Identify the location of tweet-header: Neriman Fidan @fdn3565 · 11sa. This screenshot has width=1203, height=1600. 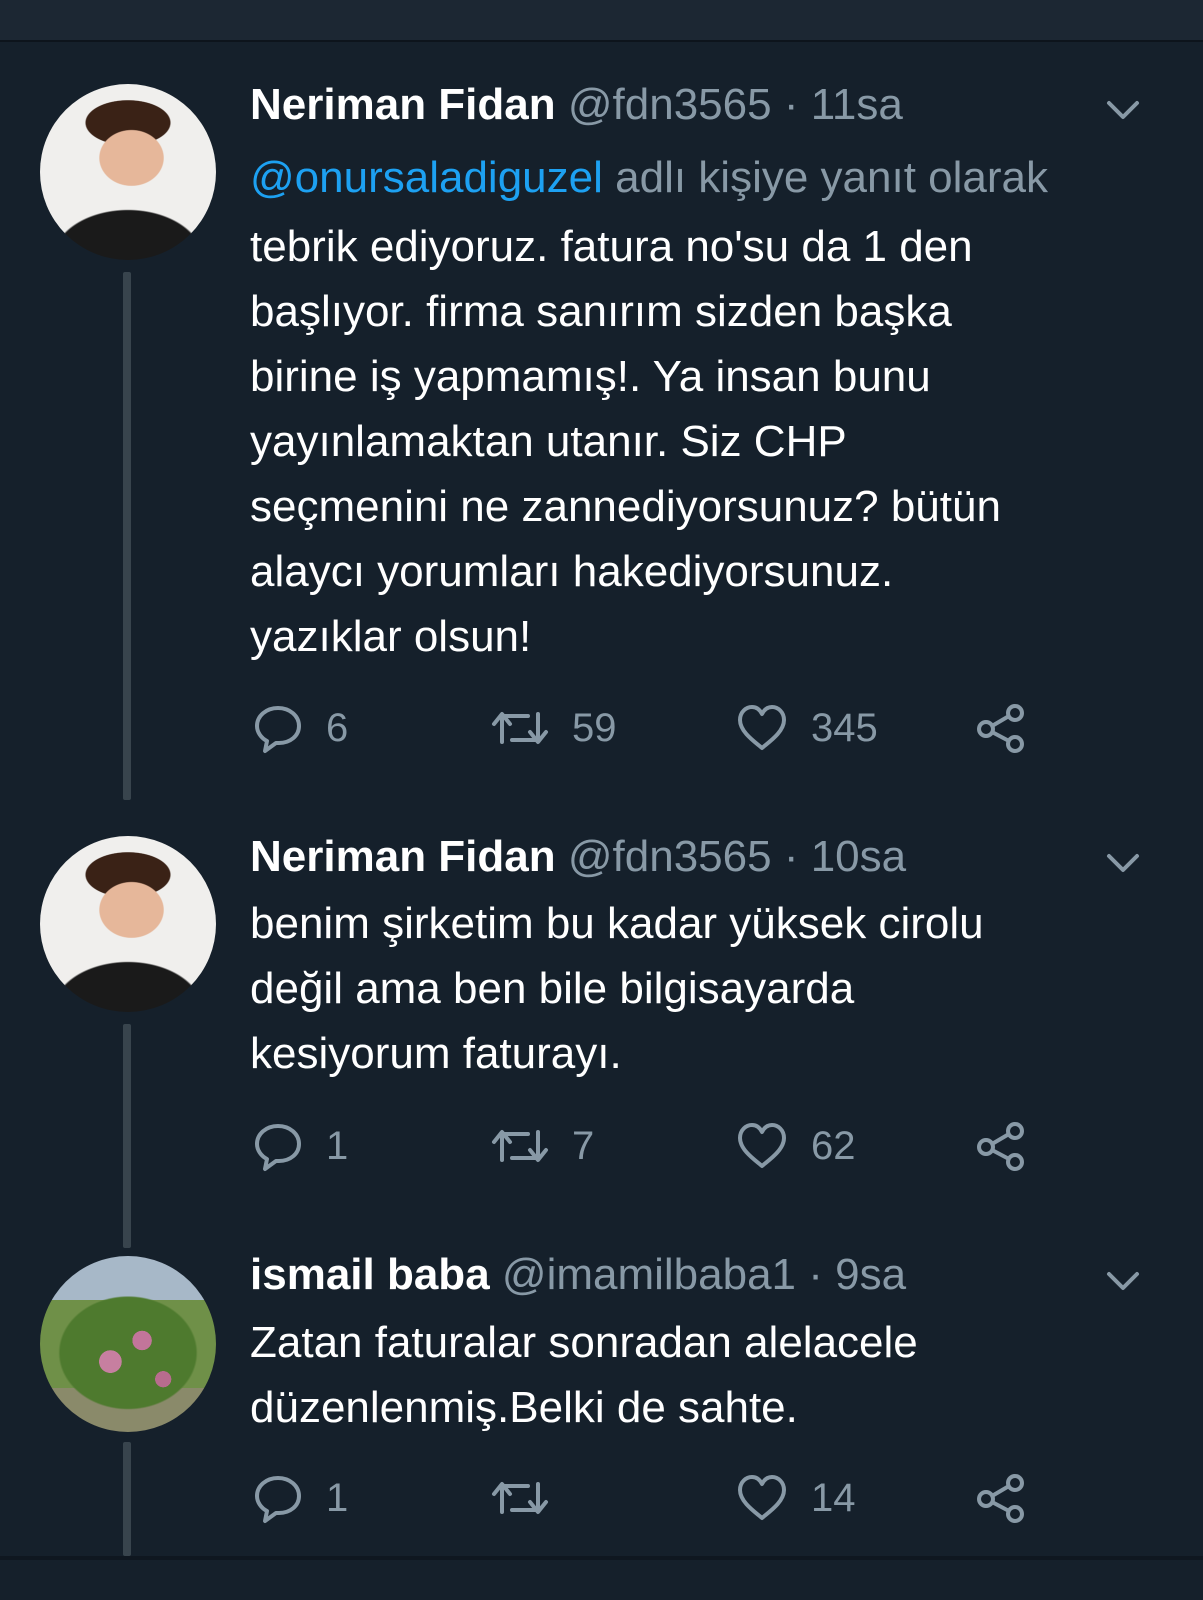
(576, 105).